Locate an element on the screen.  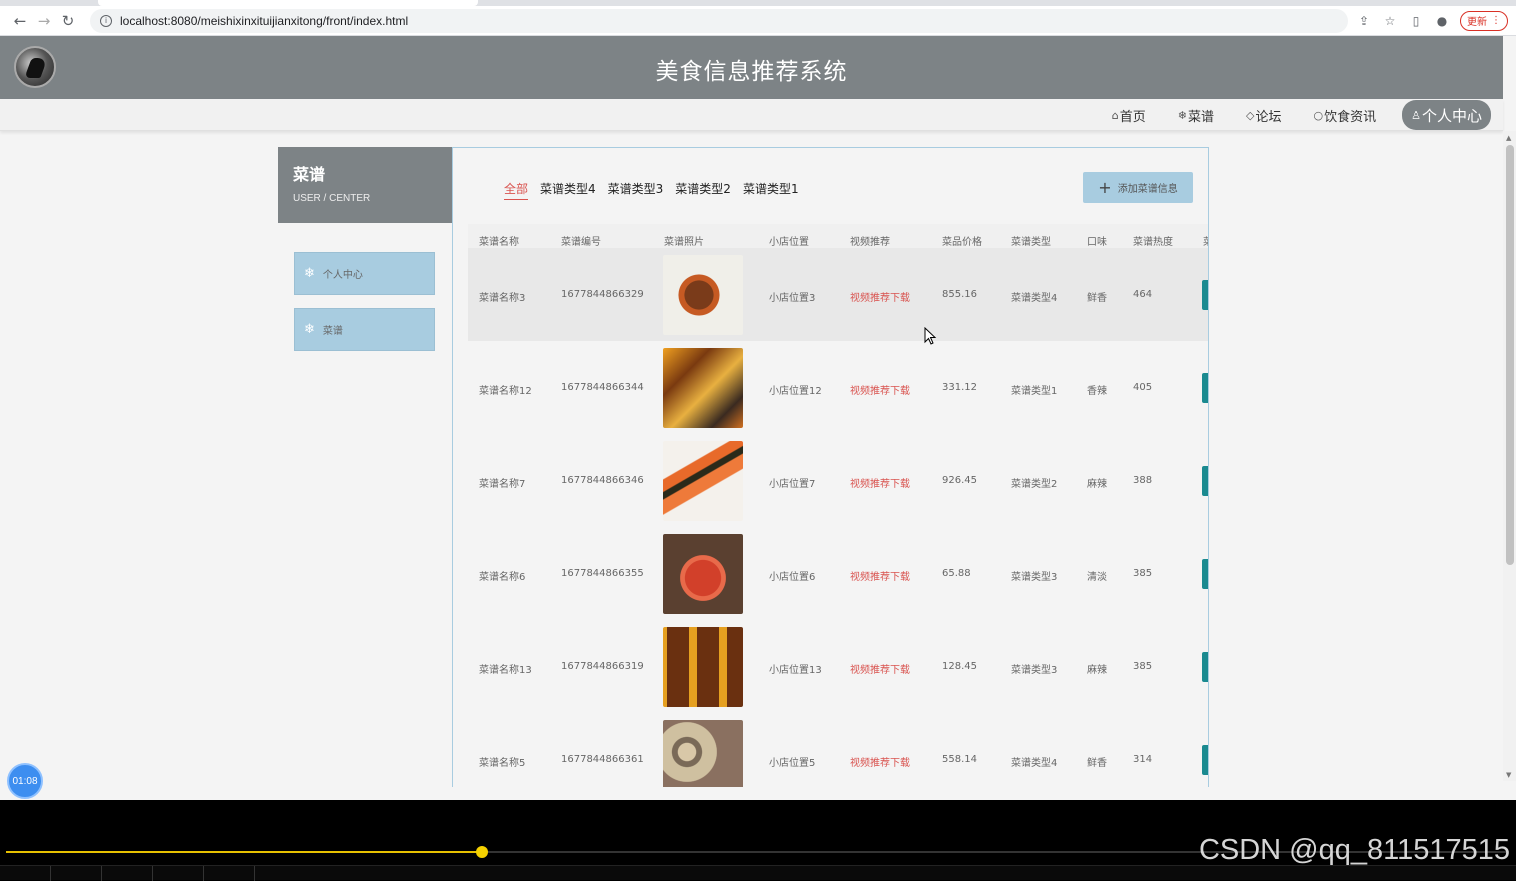
bookmark-star-icon: ☆ is located at coordinates (1390, 21).